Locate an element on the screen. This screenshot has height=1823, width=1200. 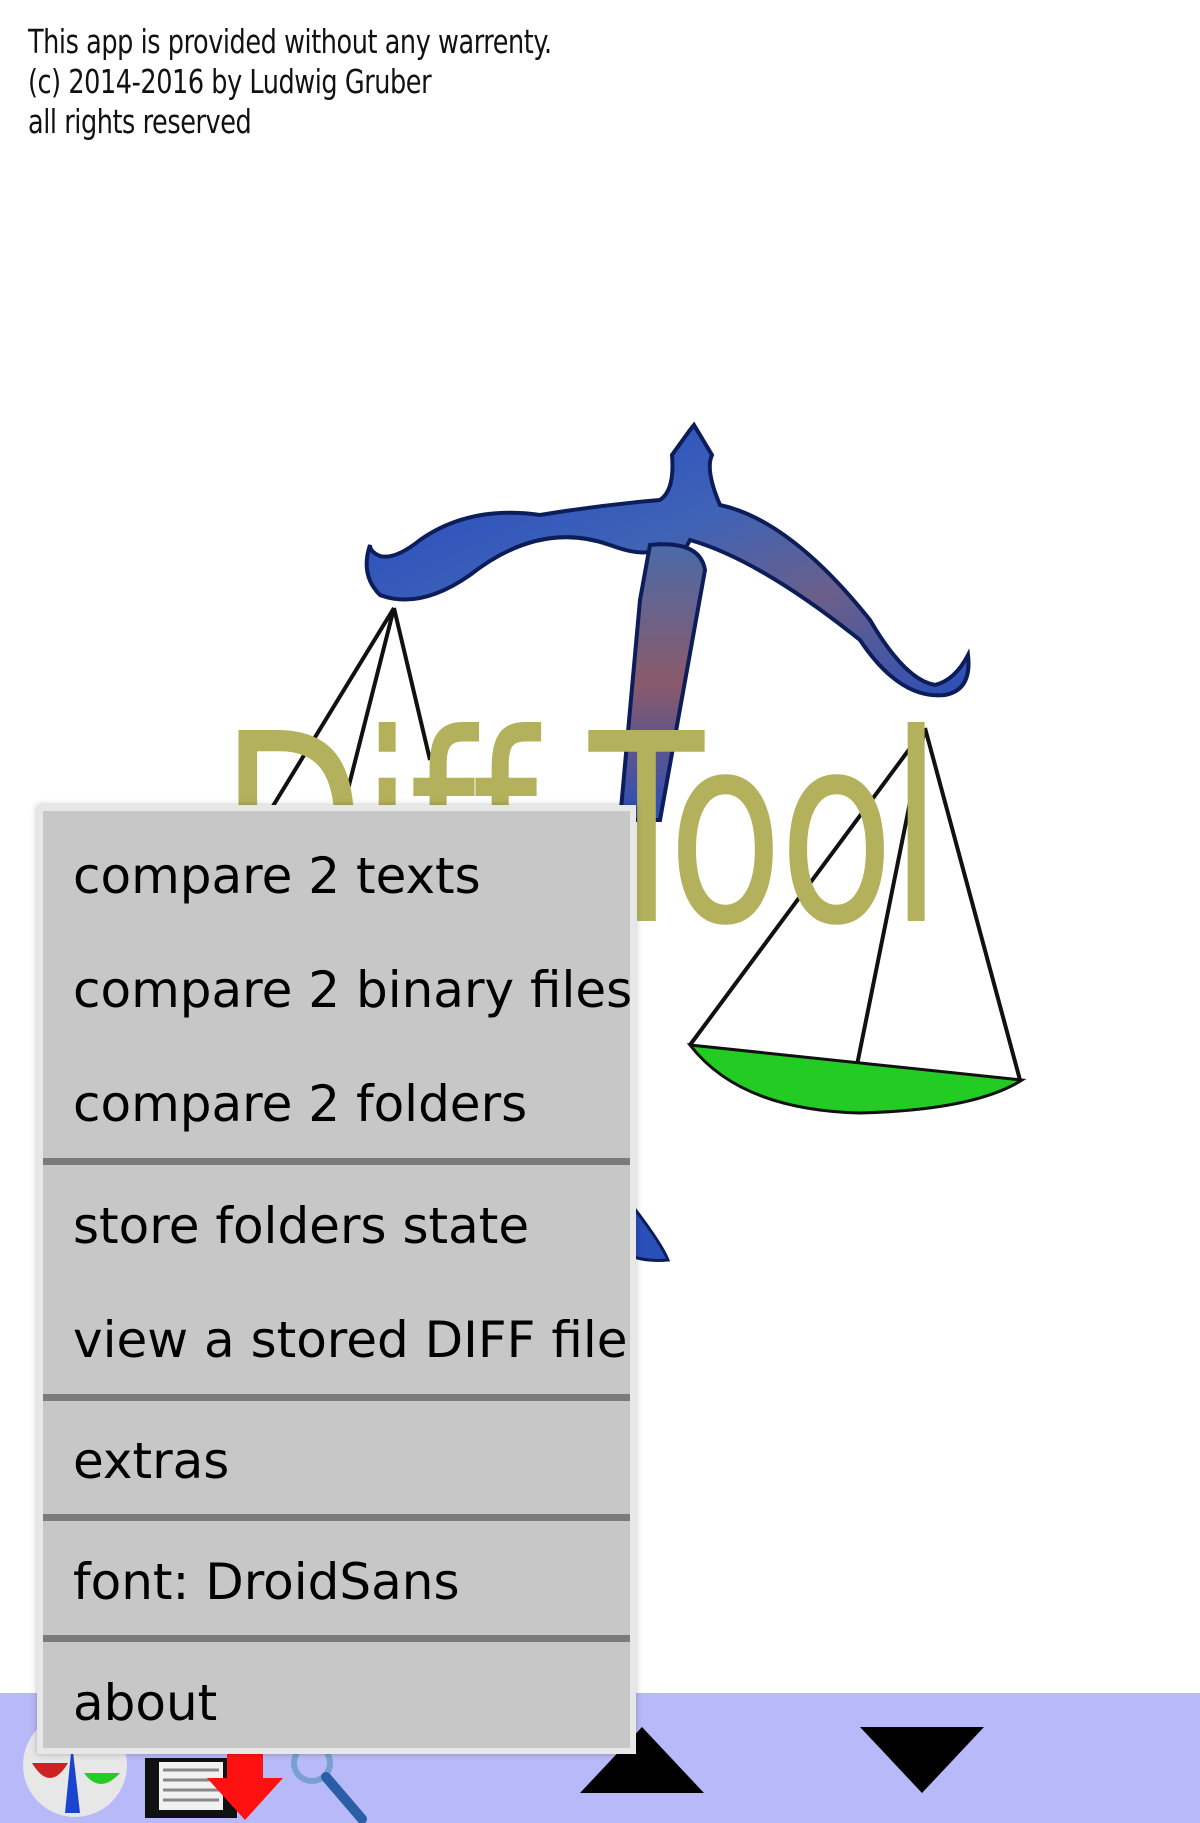
menu-item-about: about is located at coordinates (336, 1703).